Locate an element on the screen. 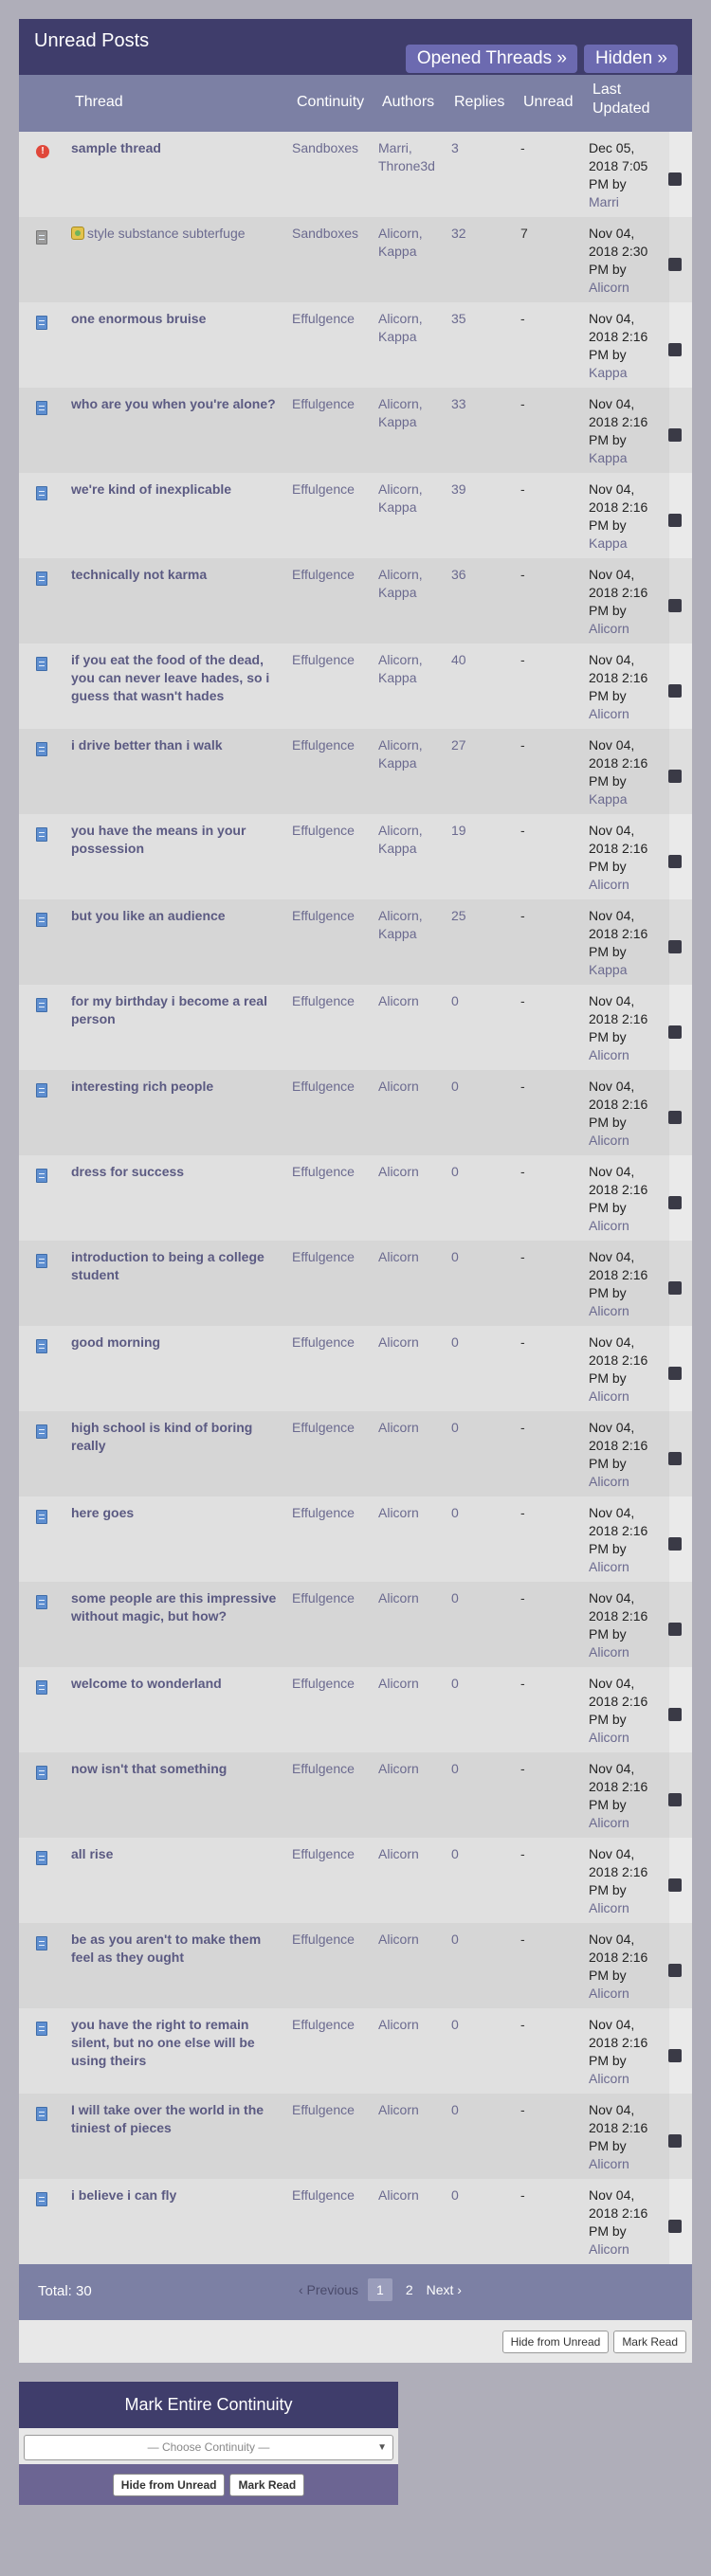 This screenshot has width=711, height=2576. mark-read-button: Mark Read is located at coordinates (649, 2341).